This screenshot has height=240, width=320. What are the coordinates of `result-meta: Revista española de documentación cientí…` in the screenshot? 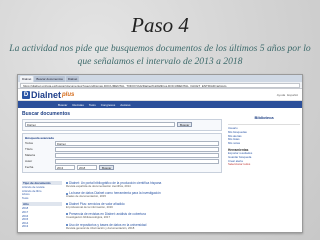 It's located at (98, 186).